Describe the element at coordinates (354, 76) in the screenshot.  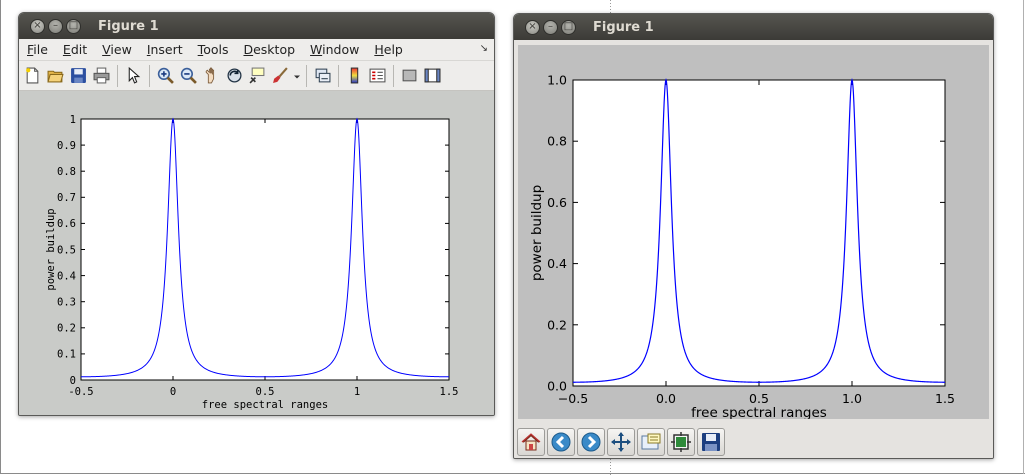
I see `insert-colorbar-icon` at that location.